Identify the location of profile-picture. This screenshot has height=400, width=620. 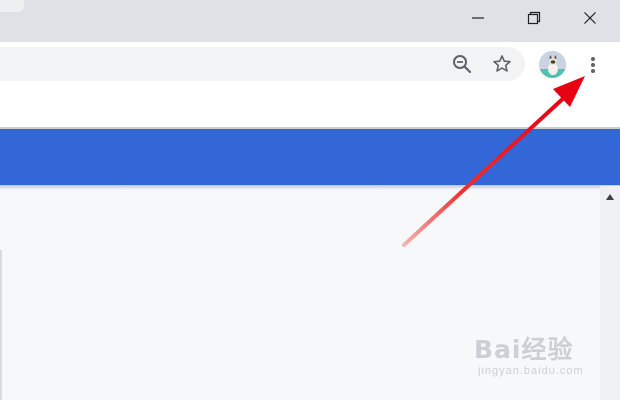
(552, 64).